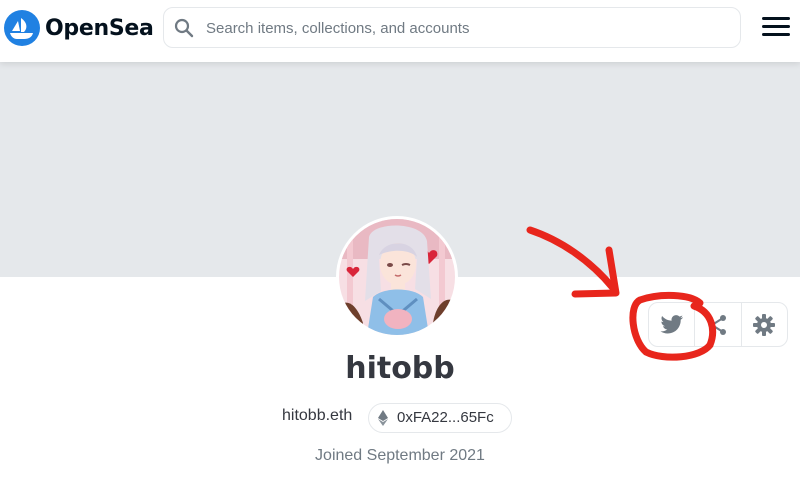 This screenshot has width=800, height=479. I want to click on top-navbar: OpenSea, so click(400, 31).